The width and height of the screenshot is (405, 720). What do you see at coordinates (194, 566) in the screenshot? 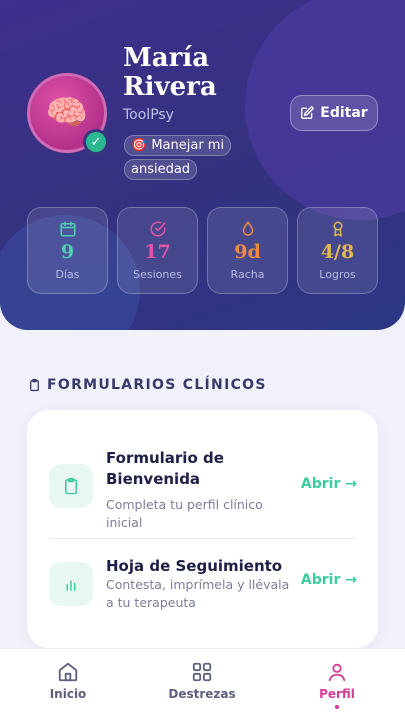
I see `form-title: Hoja de Seguimiento` at bounding box center [194, 566].